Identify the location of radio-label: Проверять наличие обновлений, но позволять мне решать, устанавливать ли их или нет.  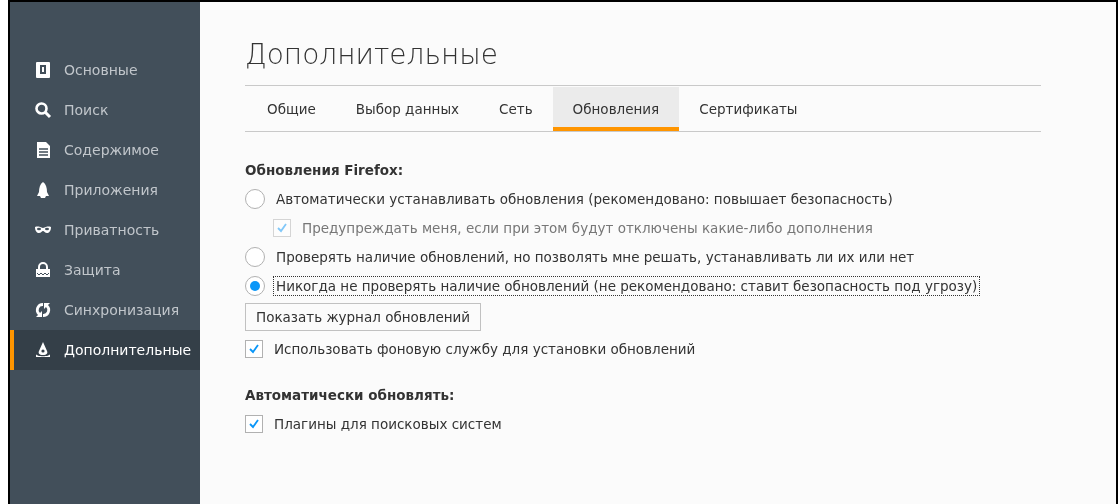
(595, 256).